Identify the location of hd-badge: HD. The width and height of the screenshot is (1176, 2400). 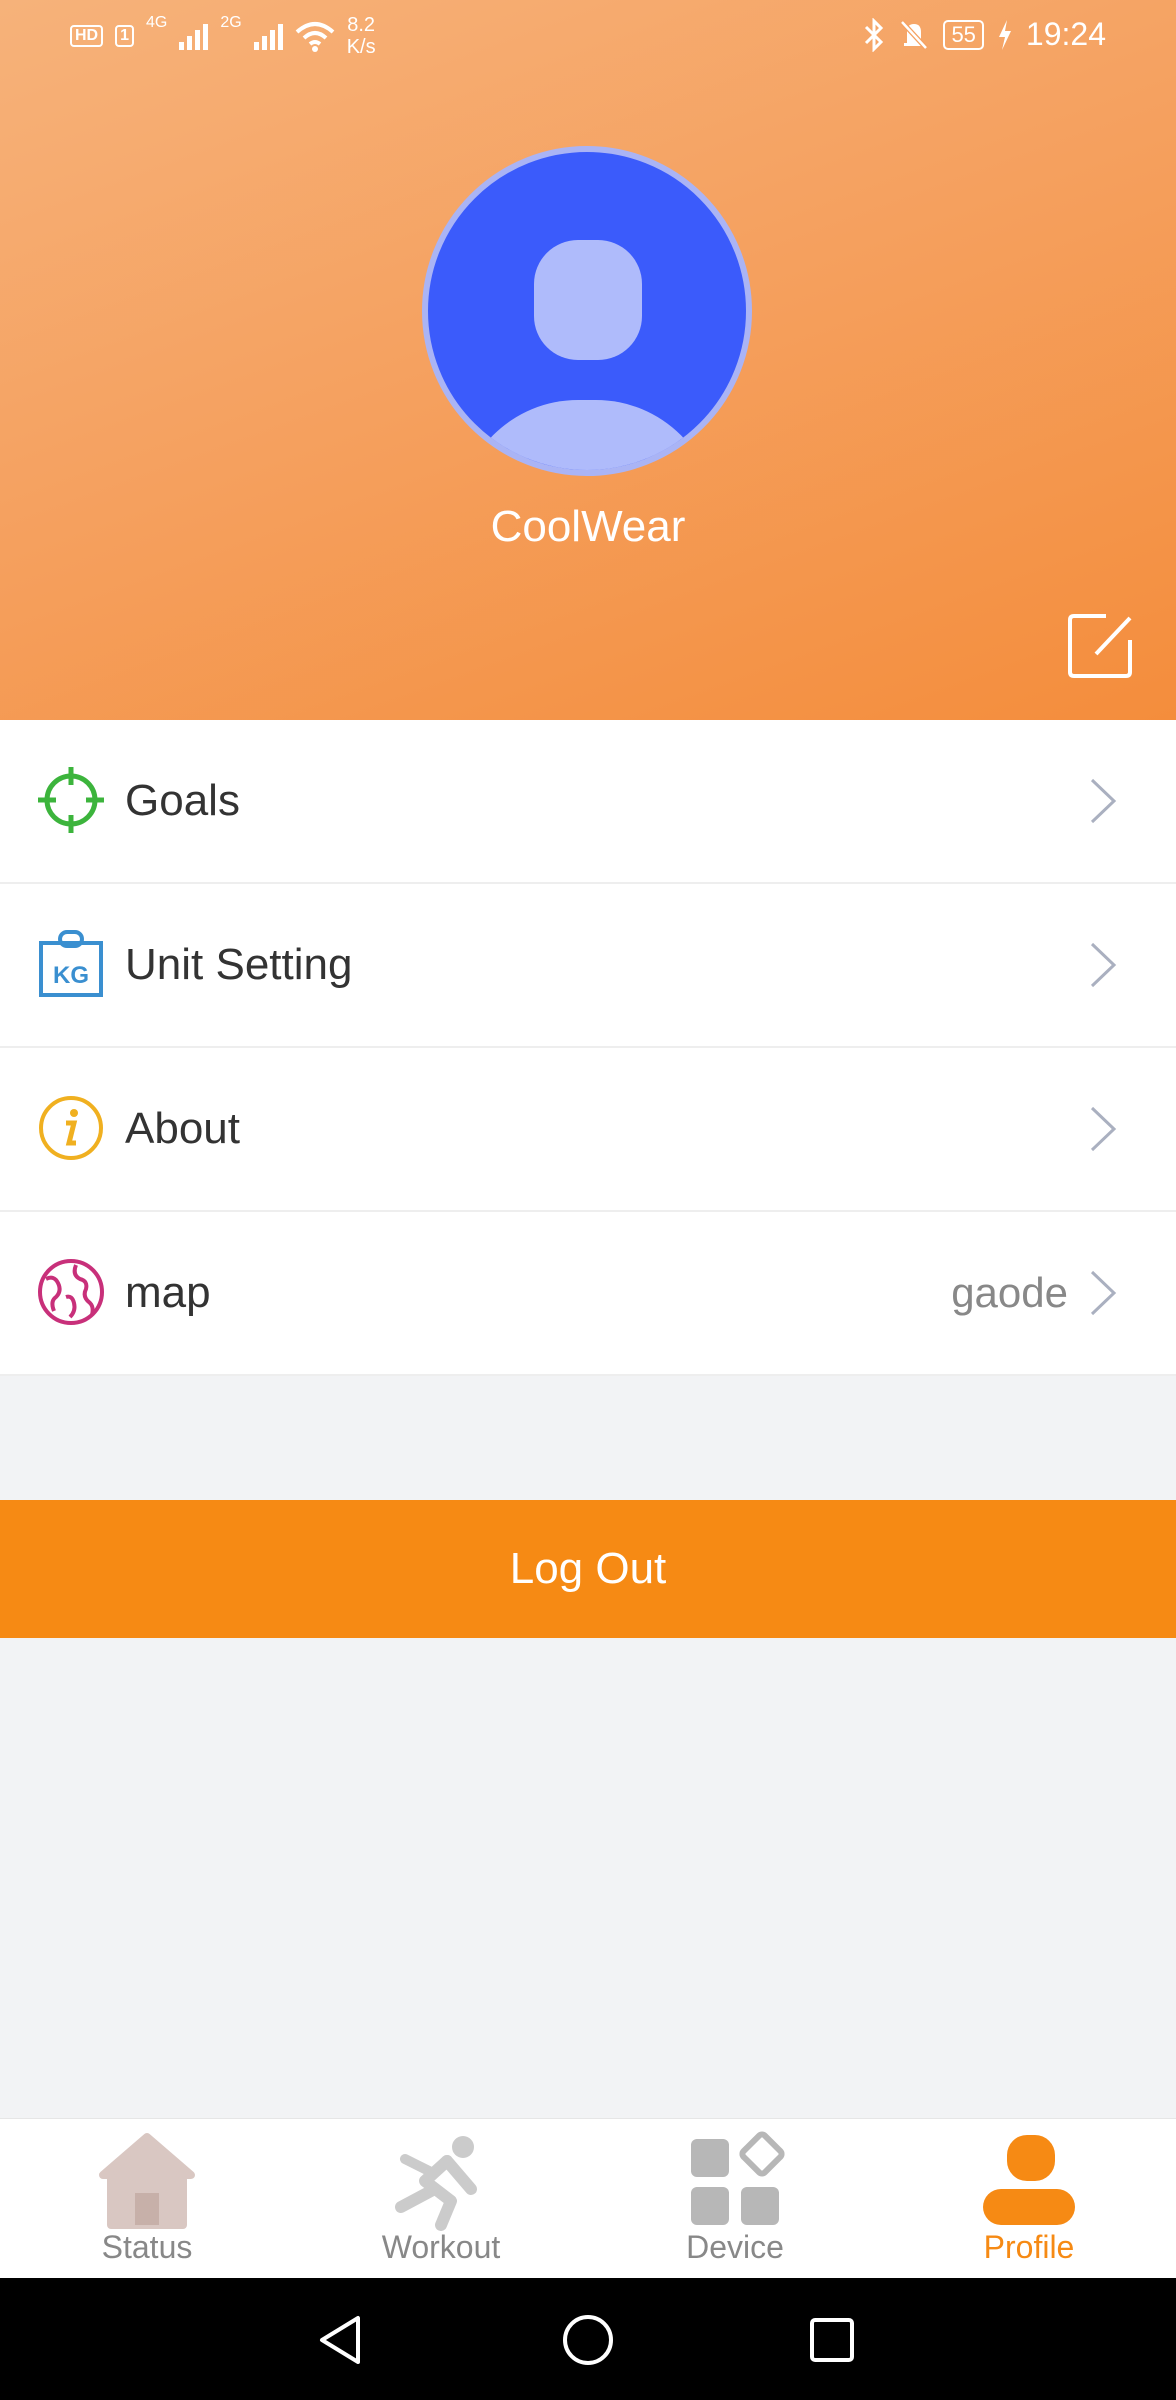
(87, 36).